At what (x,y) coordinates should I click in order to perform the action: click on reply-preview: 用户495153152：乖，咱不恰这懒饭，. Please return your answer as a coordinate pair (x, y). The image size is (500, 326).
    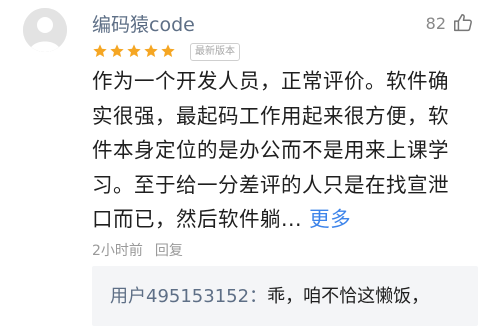
    Looking at the image, I should click on (285, 296).